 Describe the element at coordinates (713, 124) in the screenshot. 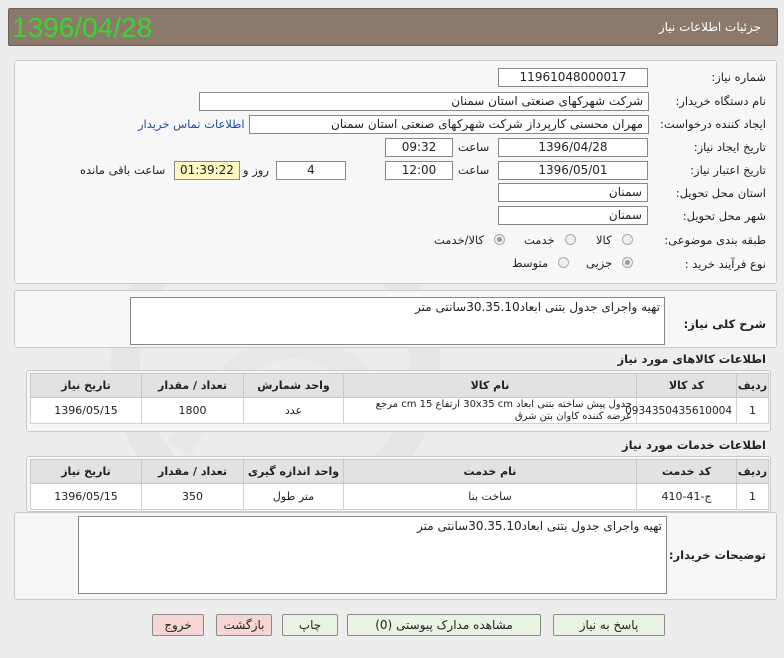

I see `creator-label: ایجاد کننده درخواست:` at that location.